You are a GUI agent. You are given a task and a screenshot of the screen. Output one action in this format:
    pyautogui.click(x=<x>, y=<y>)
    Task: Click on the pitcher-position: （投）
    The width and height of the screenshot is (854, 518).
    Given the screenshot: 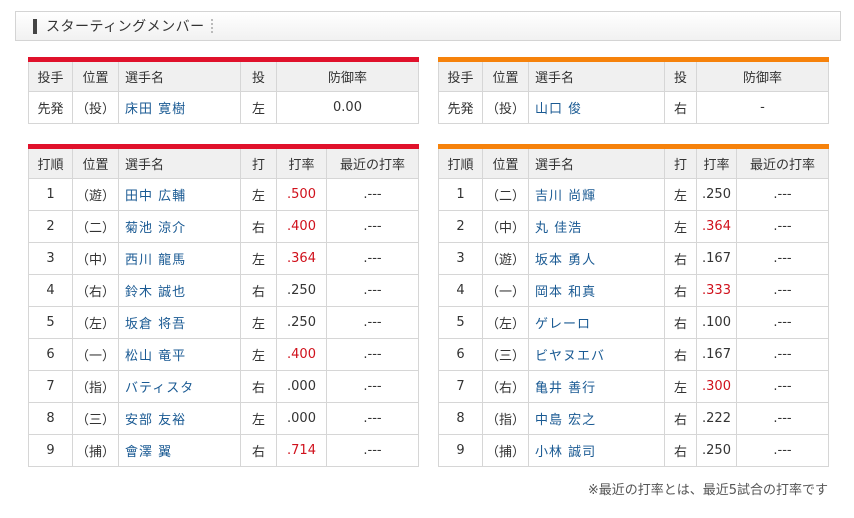 What is the action you would take?
    pyautogui.click(x=95, y=107)
    